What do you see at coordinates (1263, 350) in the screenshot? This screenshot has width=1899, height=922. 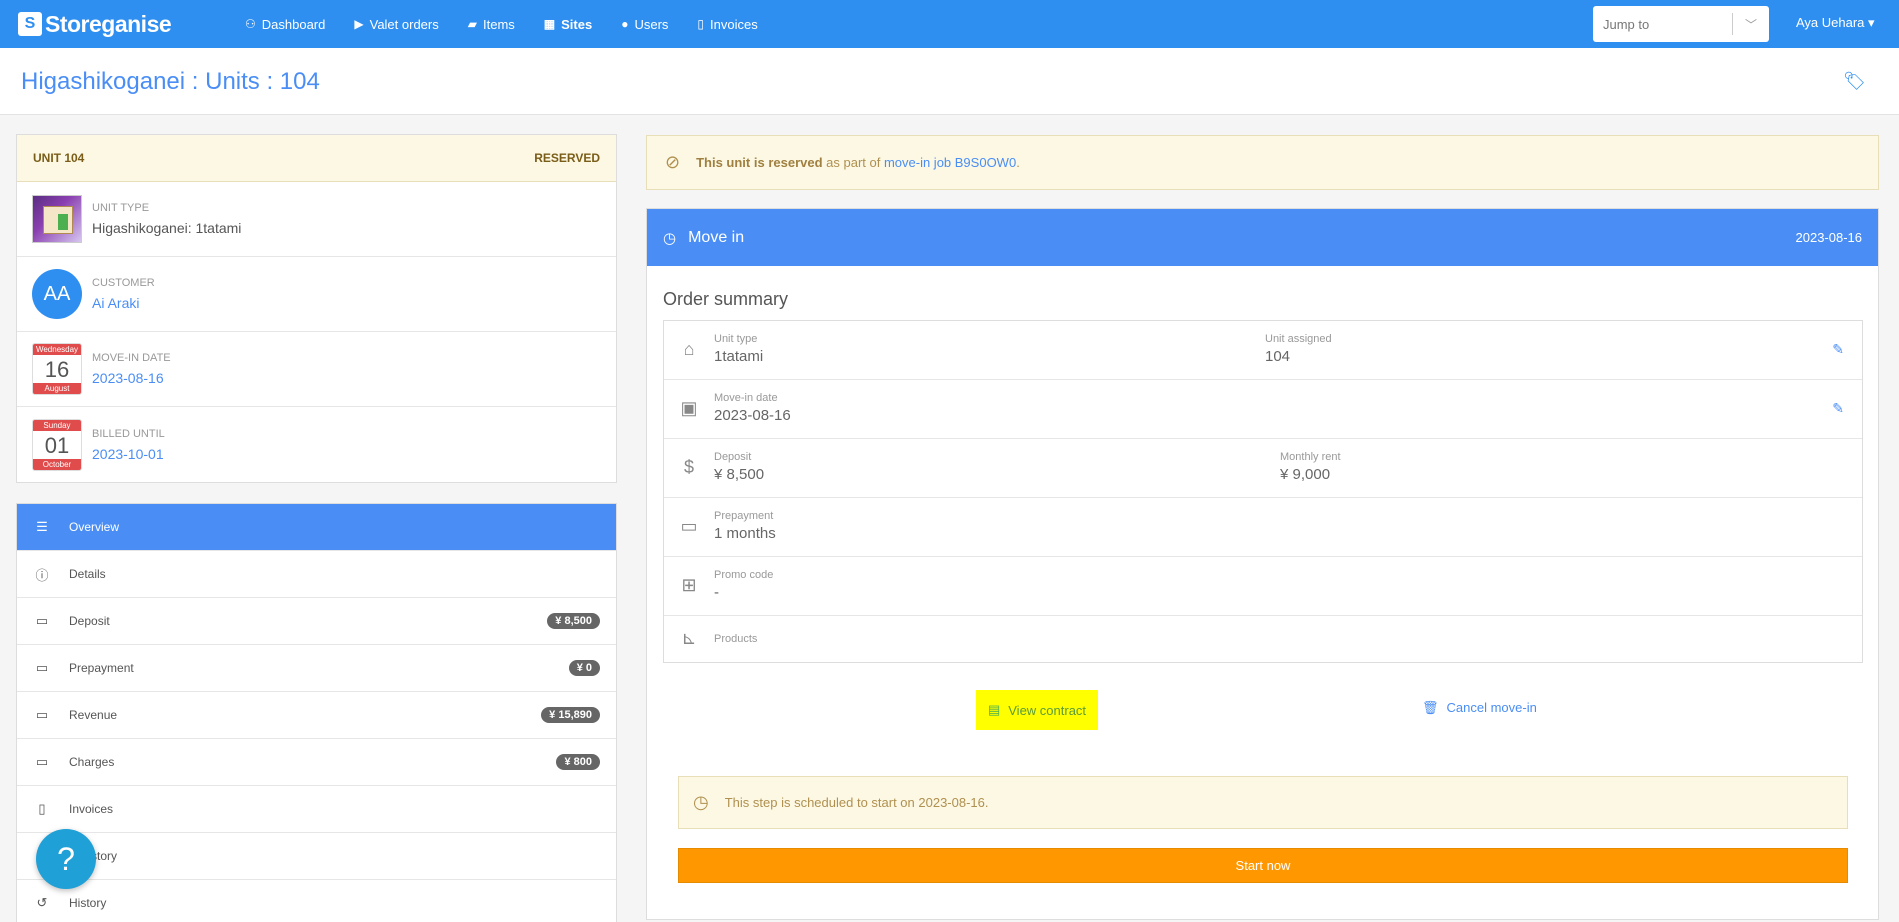 I see `unit-type-summary-row: ⌂ Unit type 1tatami Unit assigned 104 ✎` at bounding box center [1263, 350].